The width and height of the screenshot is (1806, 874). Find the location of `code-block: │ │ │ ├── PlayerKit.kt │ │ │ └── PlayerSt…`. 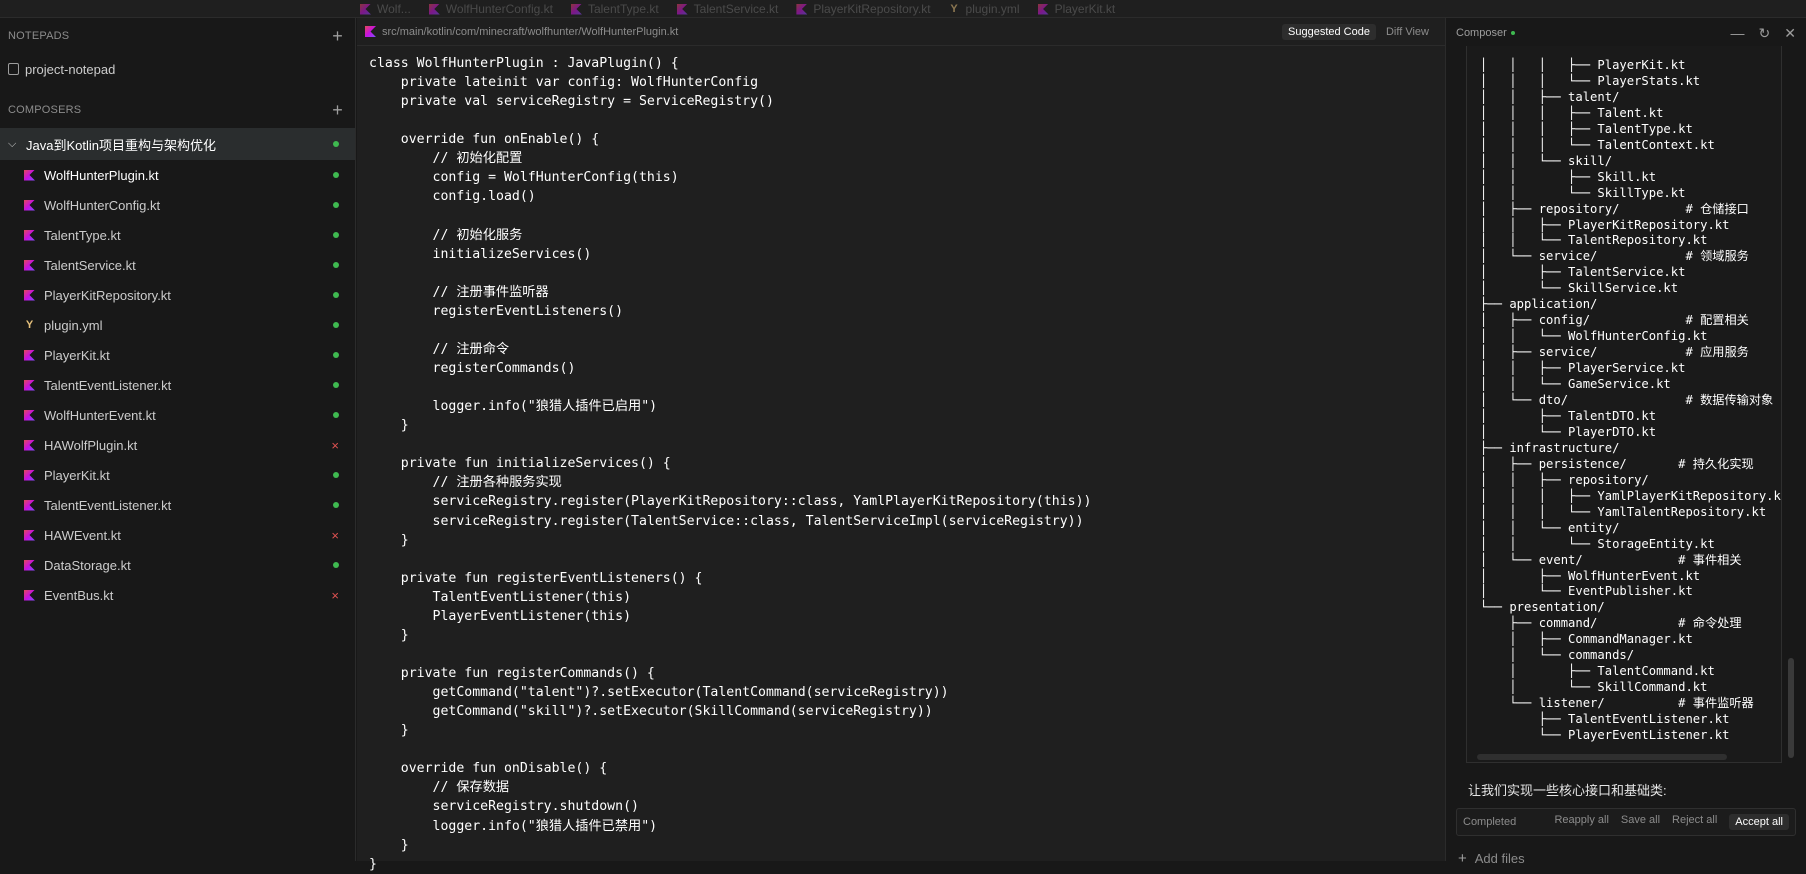

code-block: │ │ │ ├── PlayerKit.kt │ │ │ └── PlayerSt… is located at coordinates (1624, 404).